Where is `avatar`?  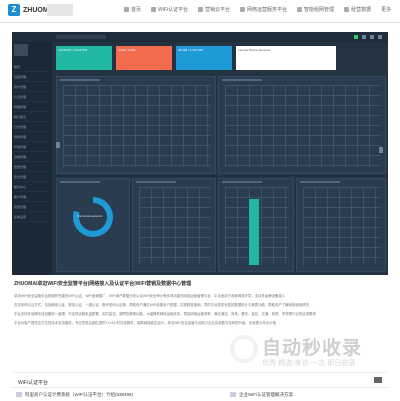
avatar is located at coordinates (21, 50).